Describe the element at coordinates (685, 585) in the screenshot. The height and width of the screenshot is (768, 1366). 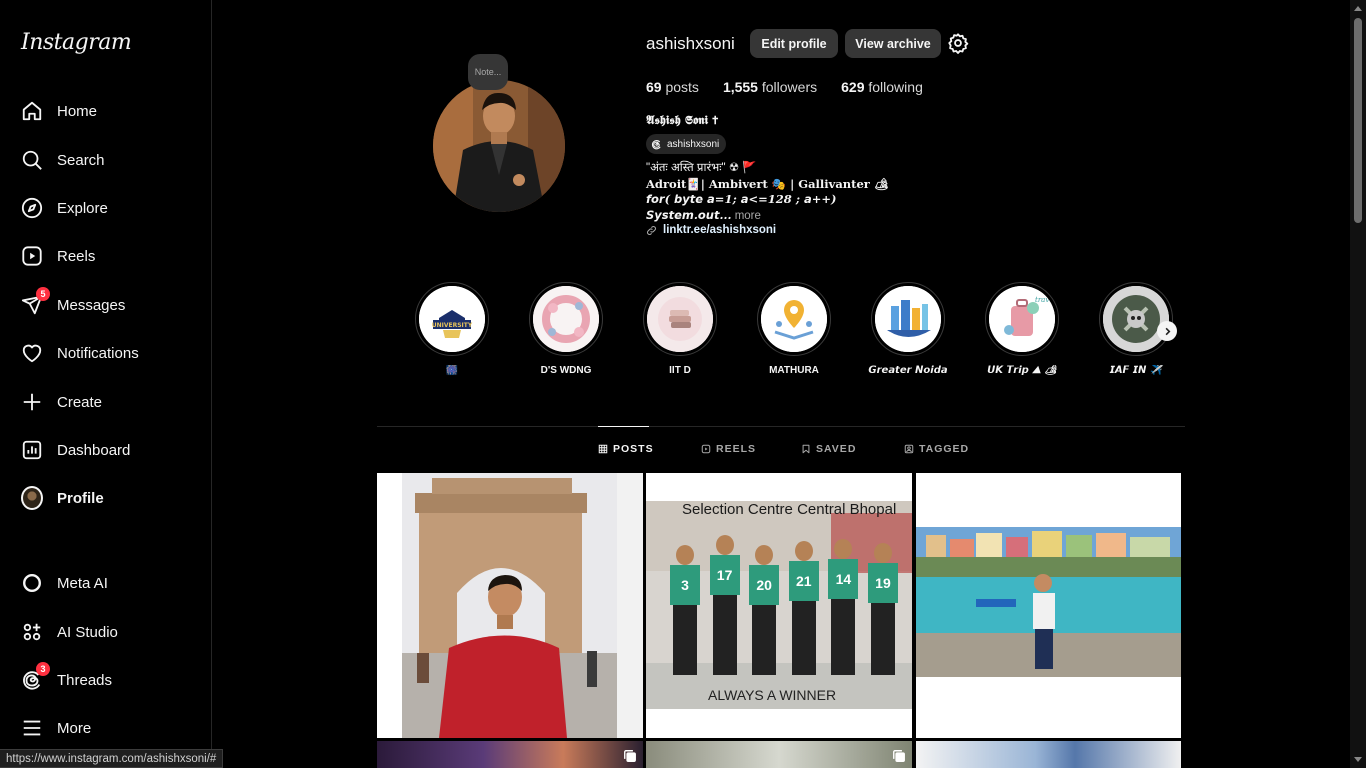
I see `cadet-number: 3` at that location.